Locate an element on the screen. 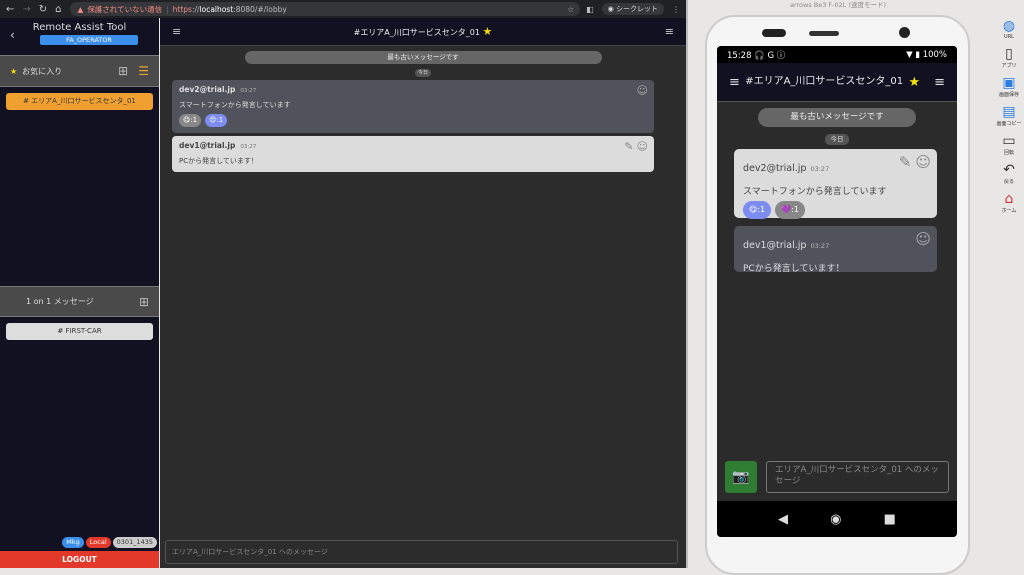 The height and width of the screenshot is (575, 1024). image-save-icon: ▣ is located at coordinates (1009, 83).